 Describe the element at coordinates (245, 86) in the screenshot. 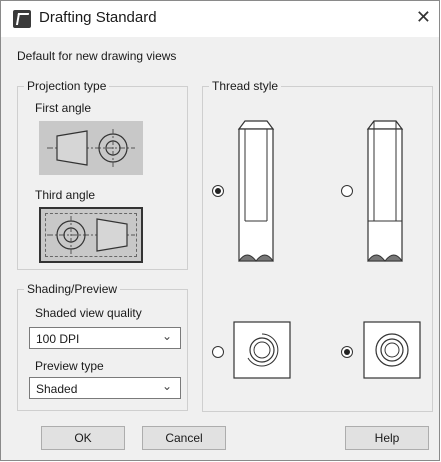

I see `thread-style-legend: Thread style` at that location.